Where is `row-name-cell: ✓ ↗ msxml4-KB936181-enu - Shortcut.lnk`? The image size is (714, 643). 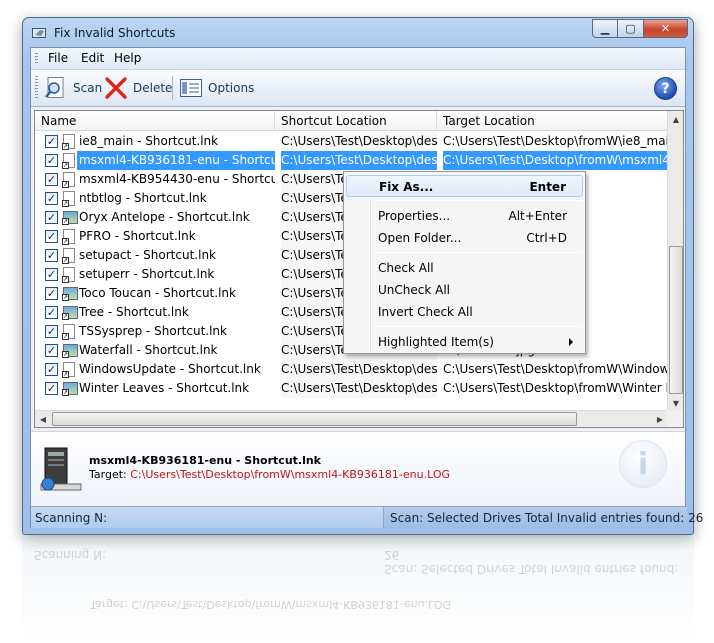 row-name-cell: ✓ ↗ msxml4-KB936181-enu - Shortcut.lnk is located at coordinates (155, 160).